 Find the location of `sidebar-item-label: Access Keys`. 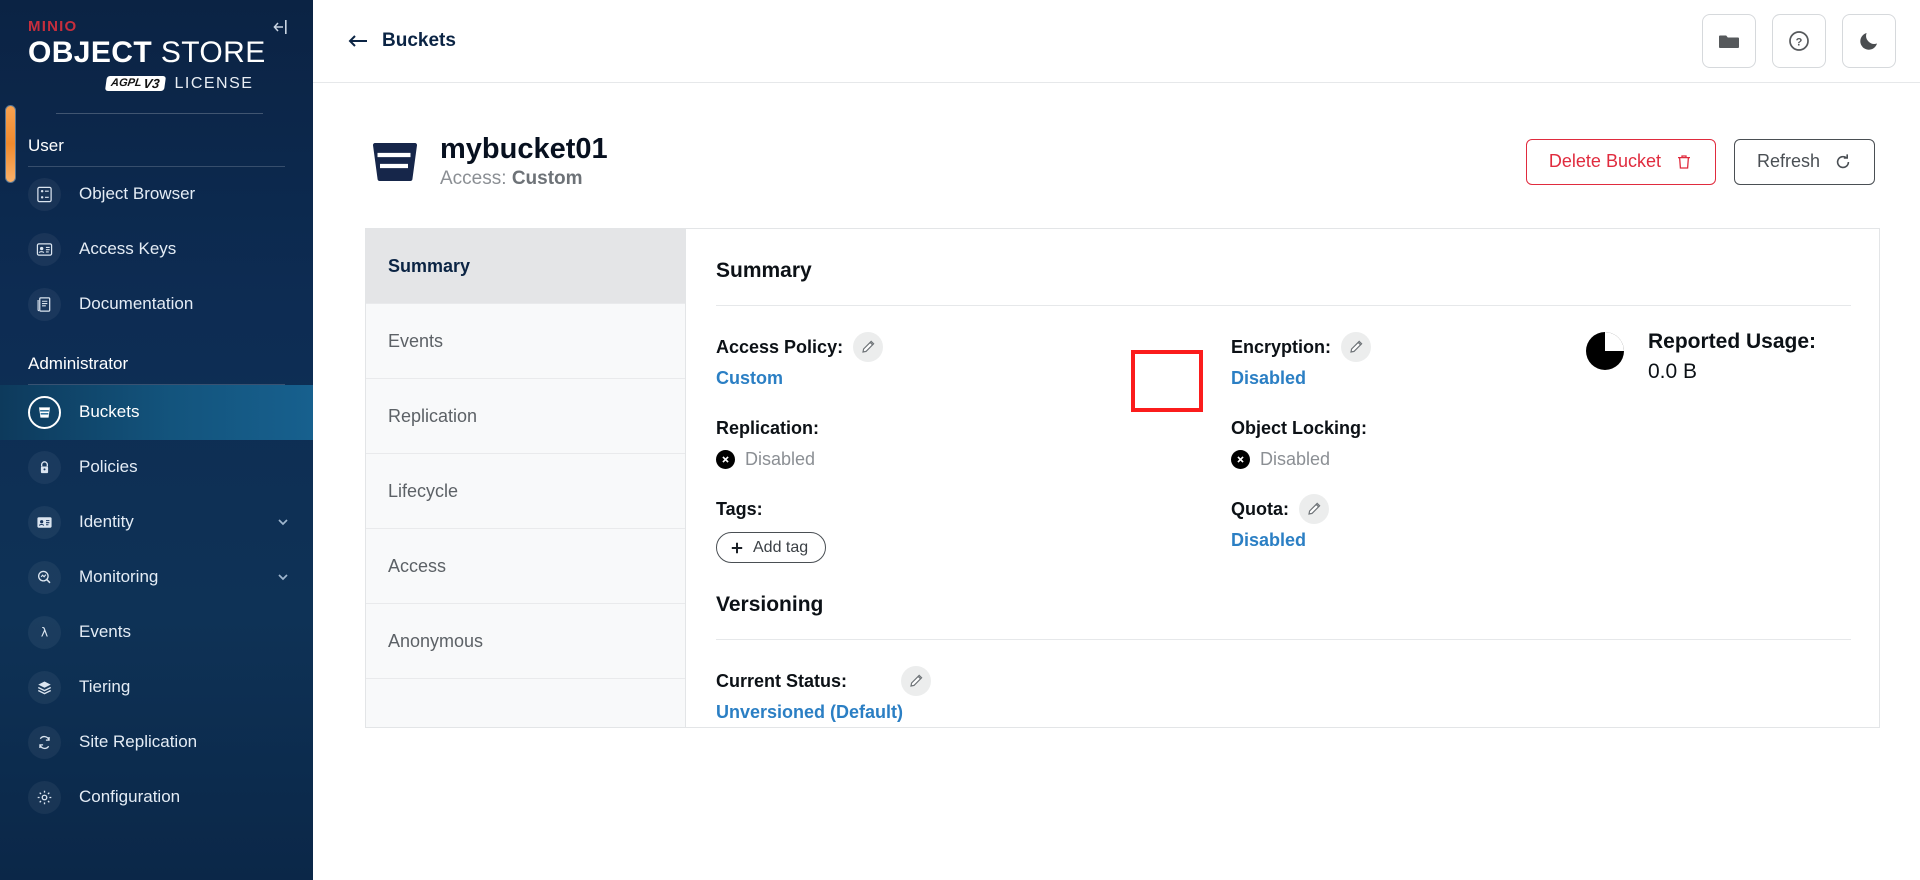

sidebar-item-label: Access Keys is located at coordinates (128, 249).